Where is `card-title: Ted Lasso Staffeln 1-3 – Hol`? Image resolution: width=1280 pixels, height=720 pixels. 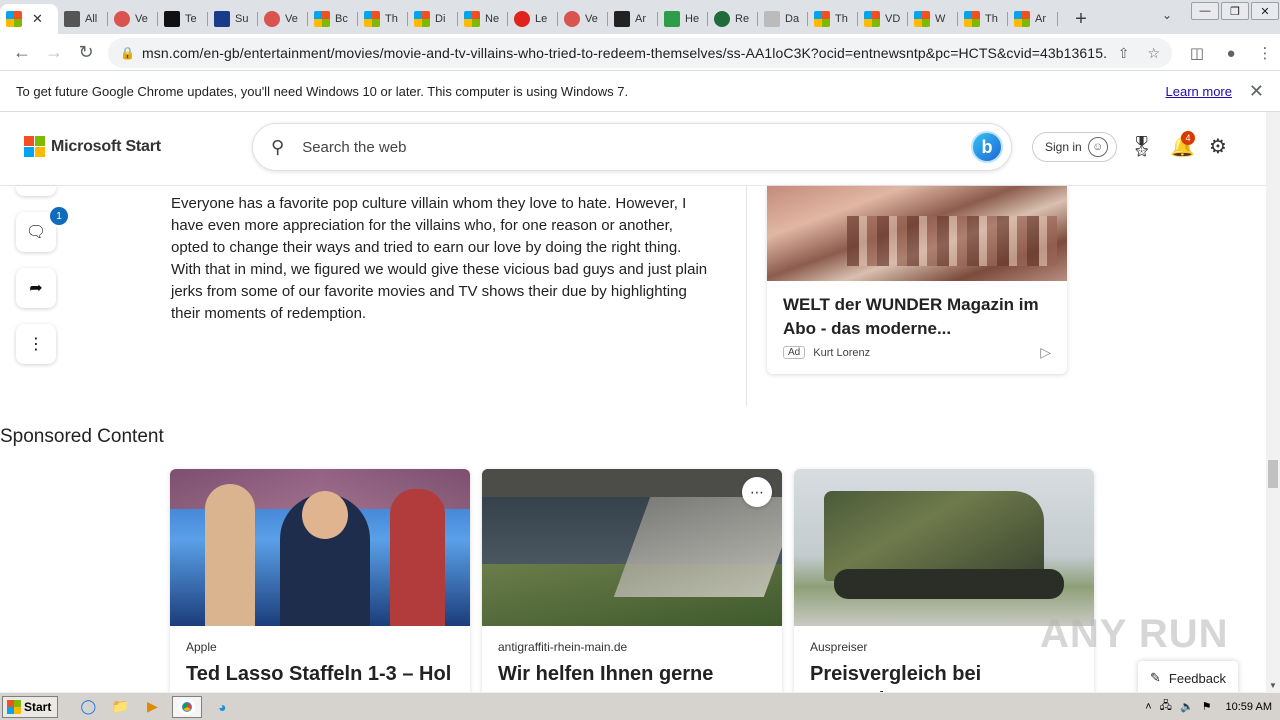
card-title: Ted Lasso Staffeln 1-3 – Hol is located at coordinates (326, 674).